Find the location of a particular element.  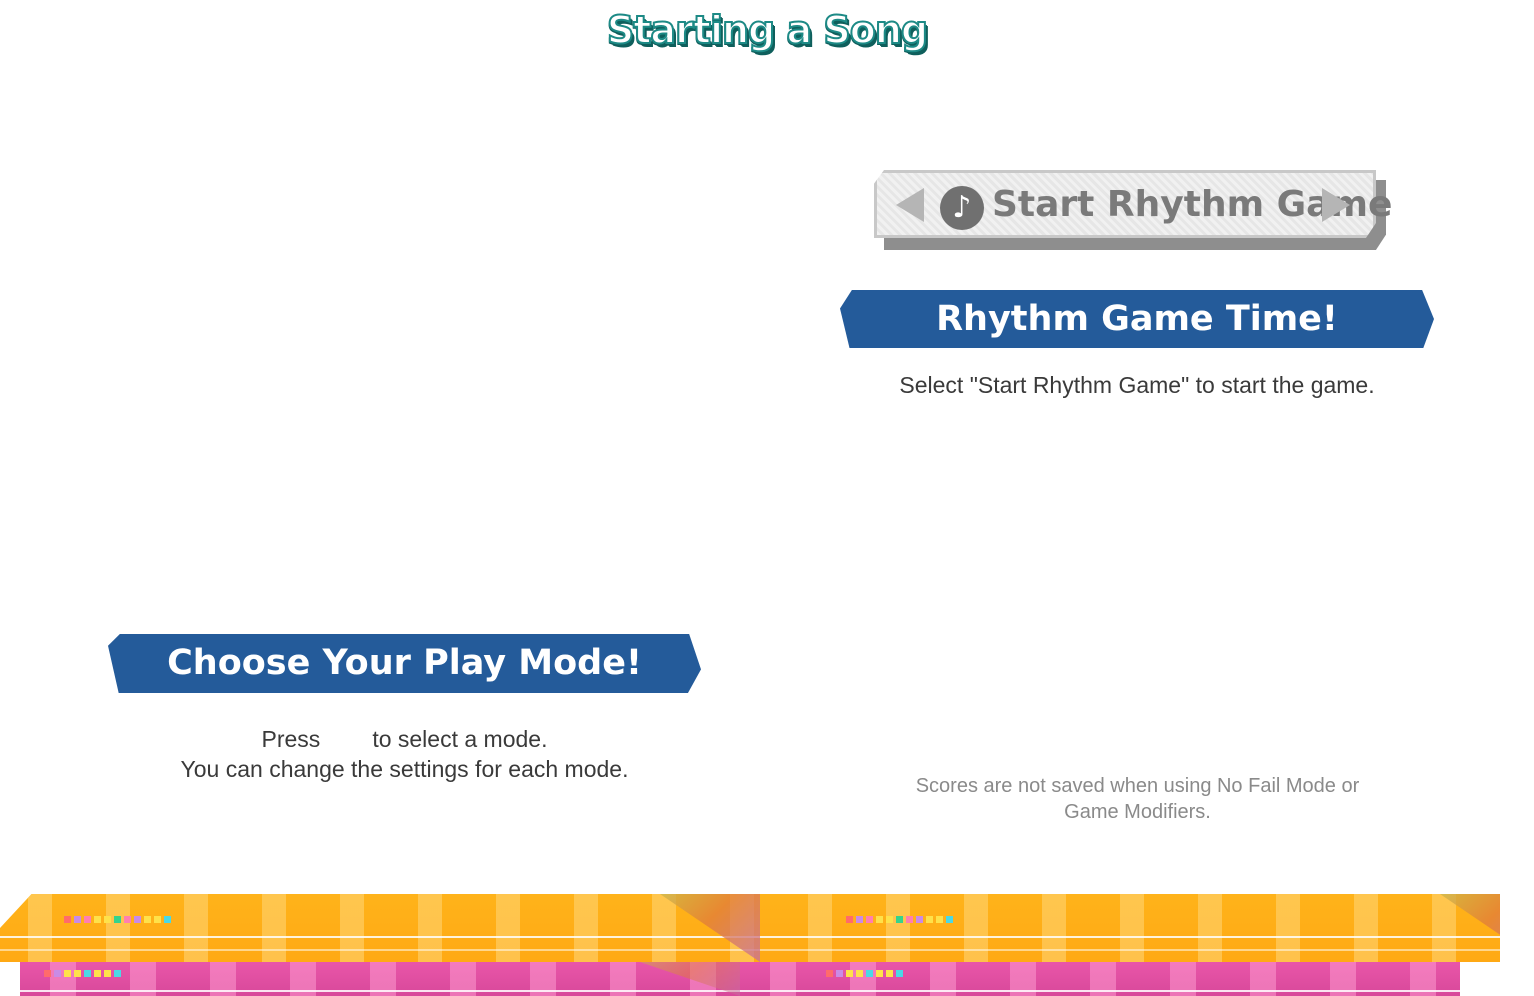

play-mode-instruction: Press to select a mode. is located at coordinates (404, 739).